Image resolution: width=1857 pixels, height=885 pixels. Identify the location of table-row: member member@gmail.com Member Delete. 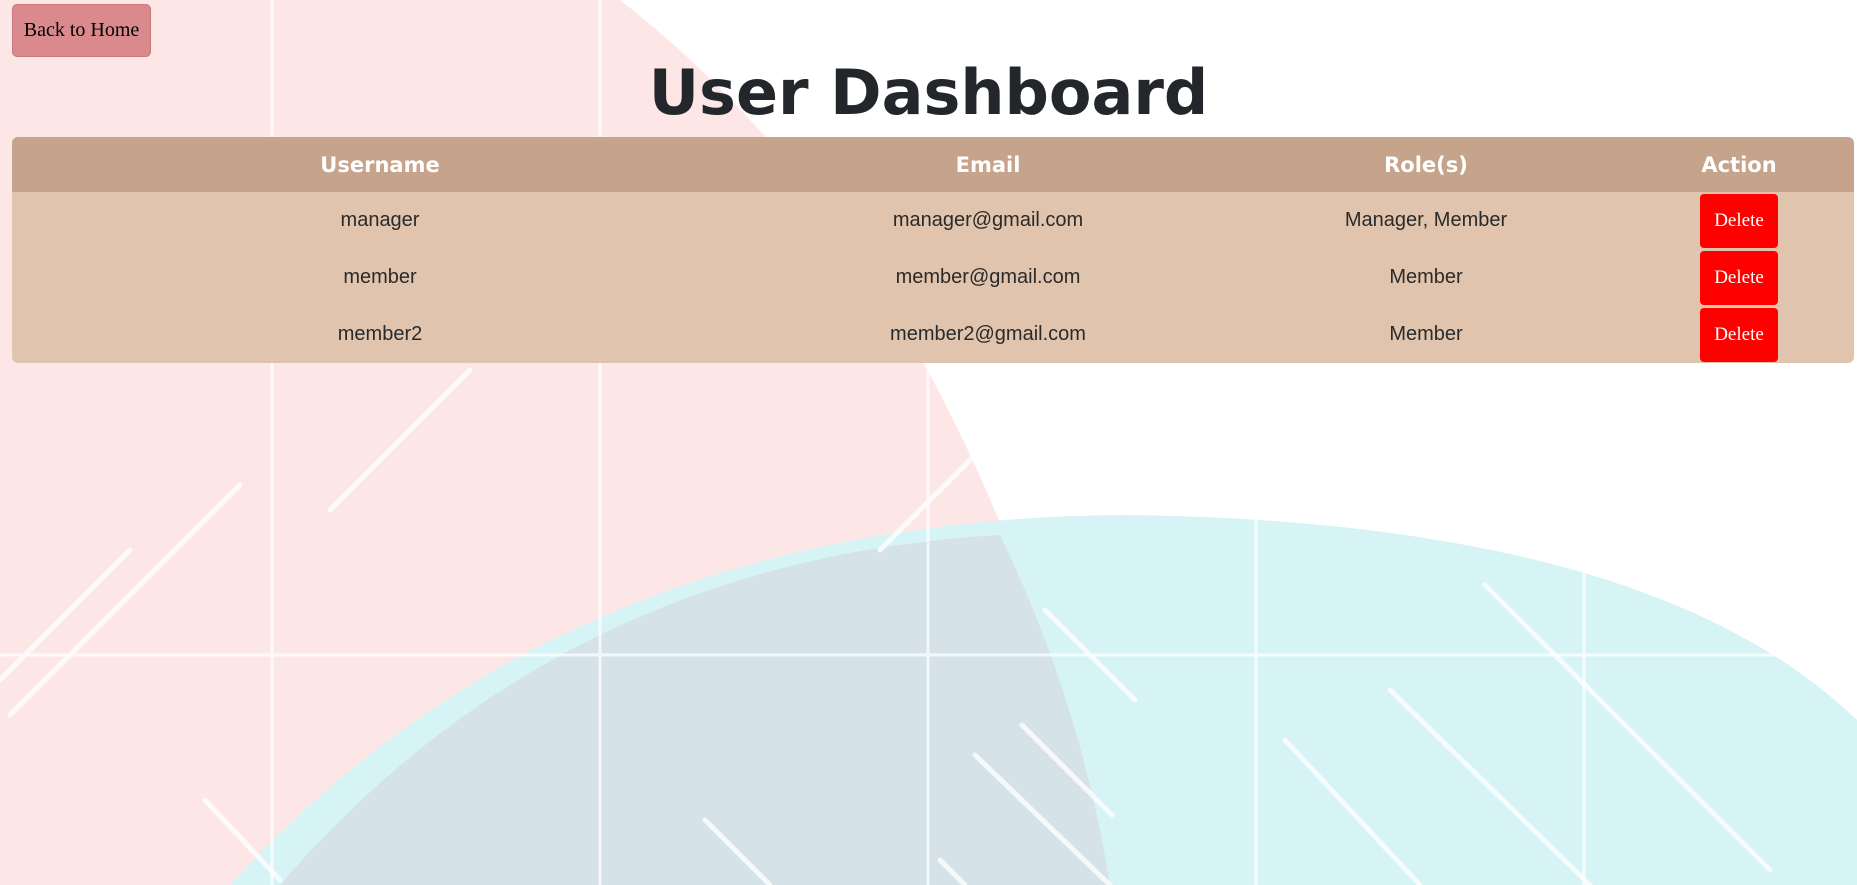
(933, 277).